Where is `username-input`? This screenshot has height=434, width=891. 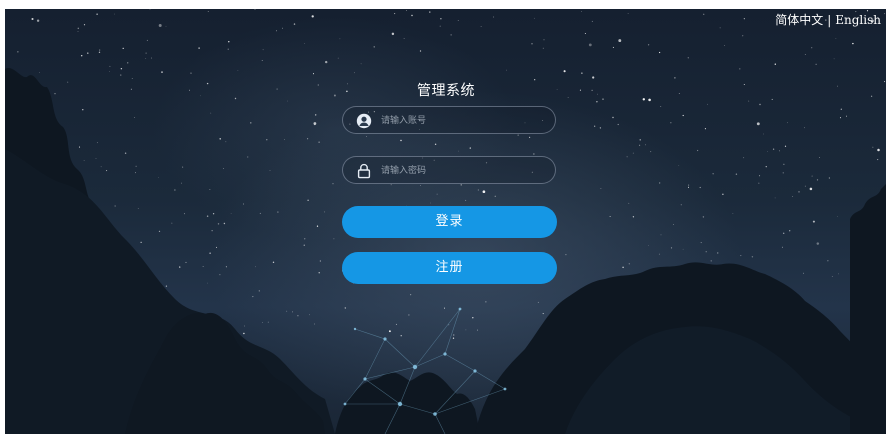
username-input is located at coordinates (465, 121).